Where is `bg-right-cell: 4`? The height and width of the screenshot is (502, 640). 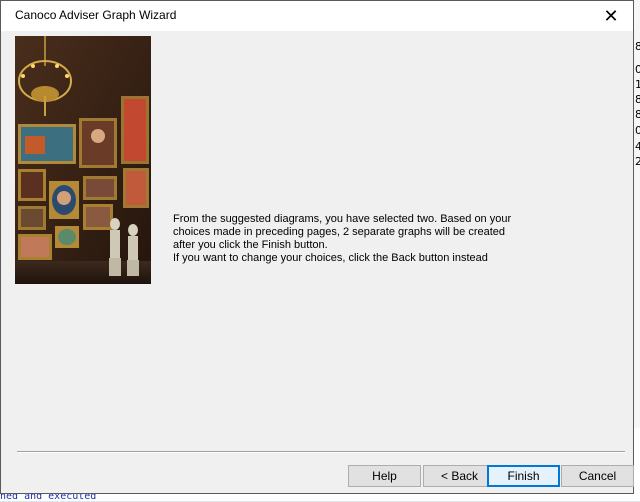
bg-right-cell: 4 is located at coordinates (637, 146).